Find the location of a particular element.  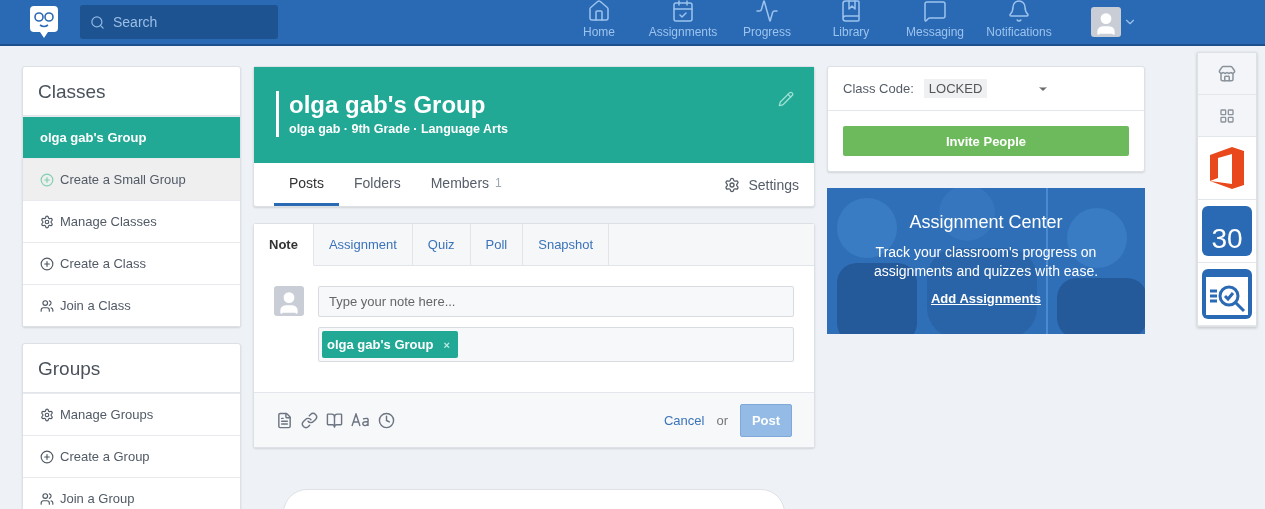

office-logo-icon is located at coordinates (1227, 168).